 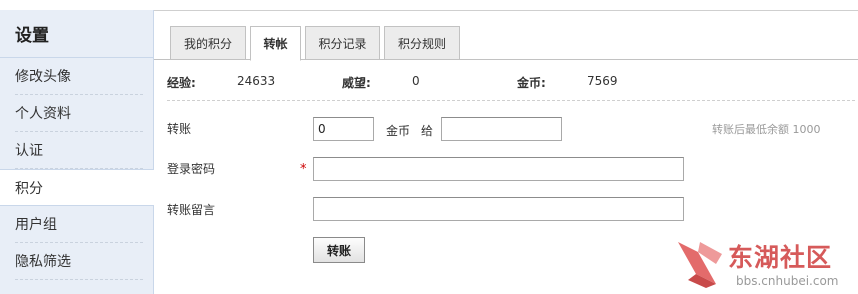 What do you see at coordinates (181, 83) in the screenshot?
I see `exp-label: 经验:` at bounding box center [181, 83].